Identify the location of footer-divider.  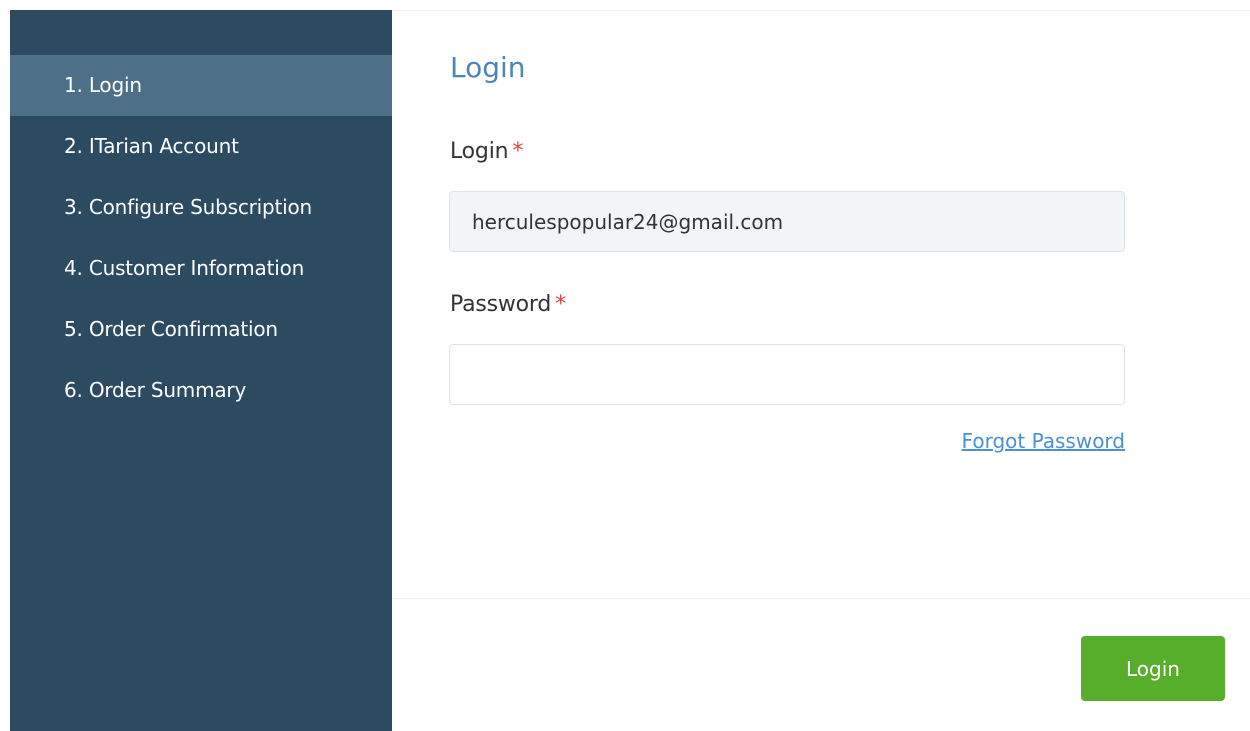
(821, 598).